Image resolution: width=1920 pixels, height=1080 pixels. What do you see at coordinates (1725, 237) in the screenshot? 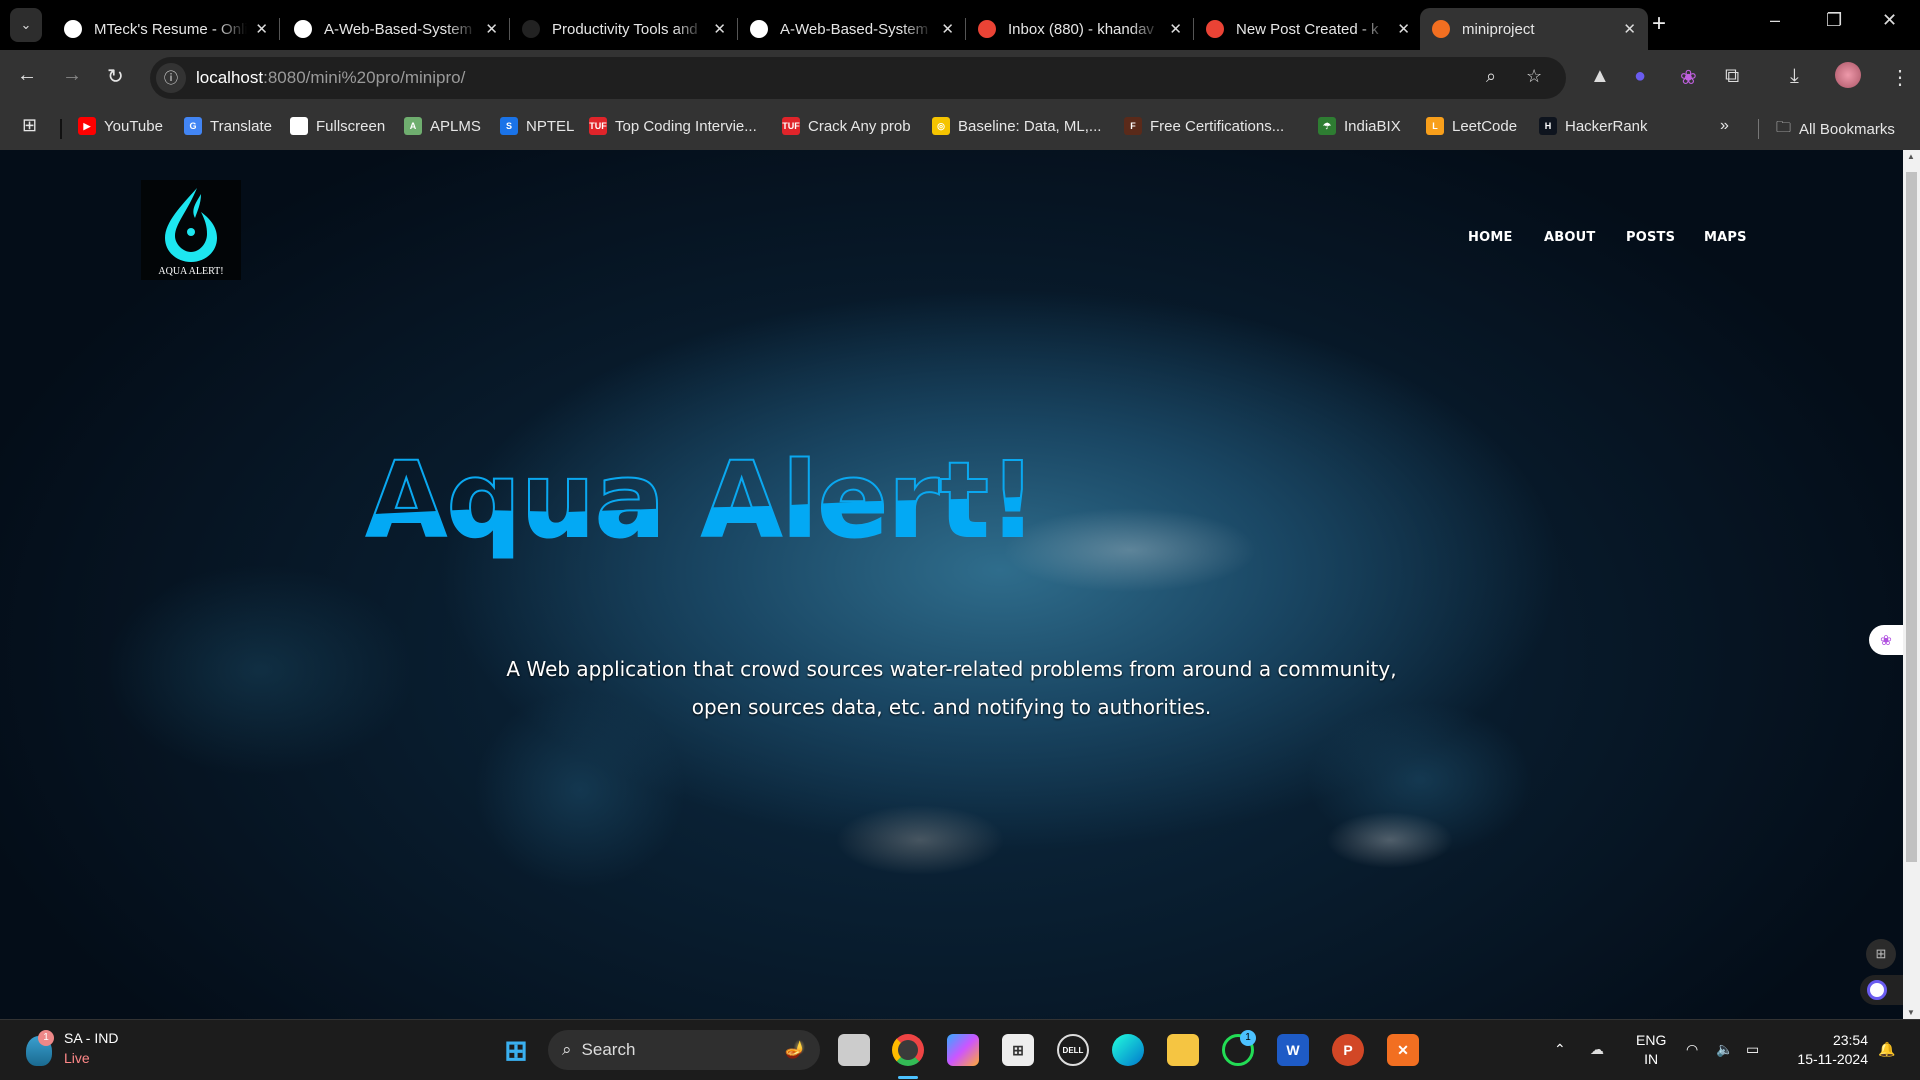
I see `nav-maps: MAPS` at bounding box center [1725, 237].